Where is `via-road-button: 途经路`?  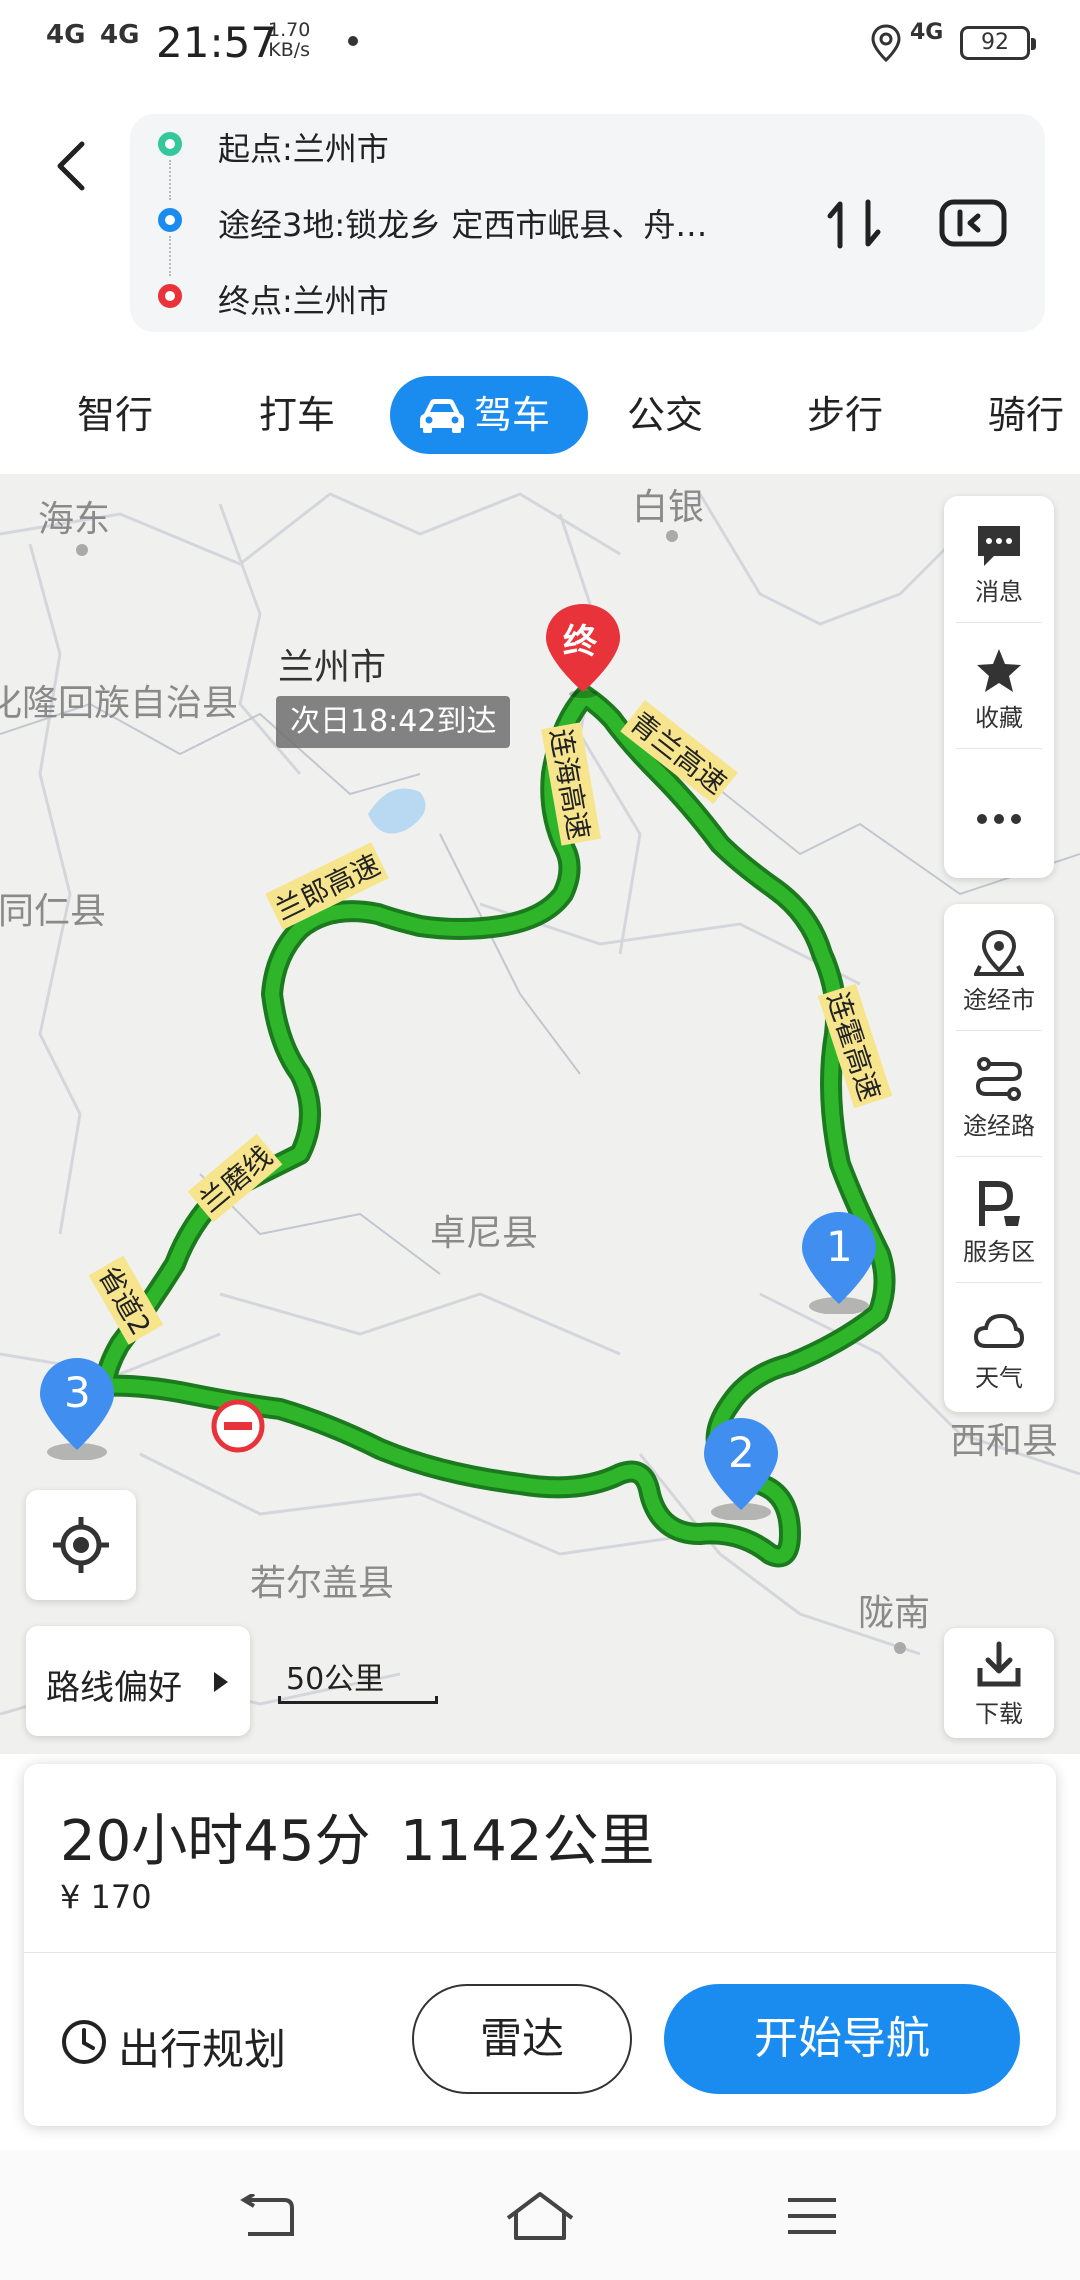 via-road-button: 途经路 is located at coordinates (999, 1093).